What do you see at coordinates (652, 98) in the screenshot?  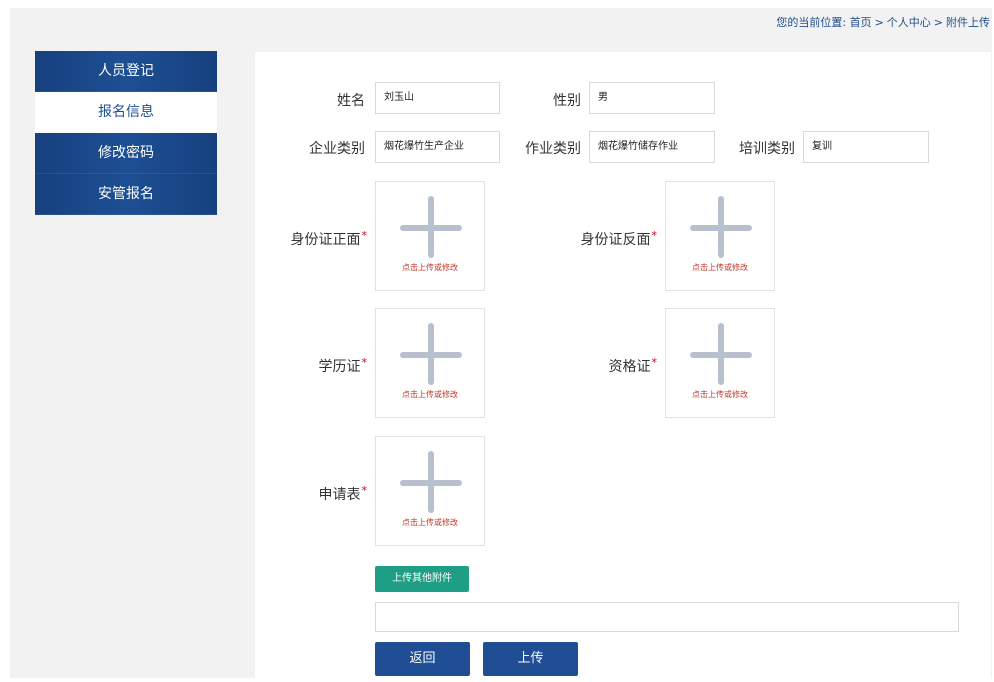 I see `gender-field: 男` at bounding box center [652, 98].